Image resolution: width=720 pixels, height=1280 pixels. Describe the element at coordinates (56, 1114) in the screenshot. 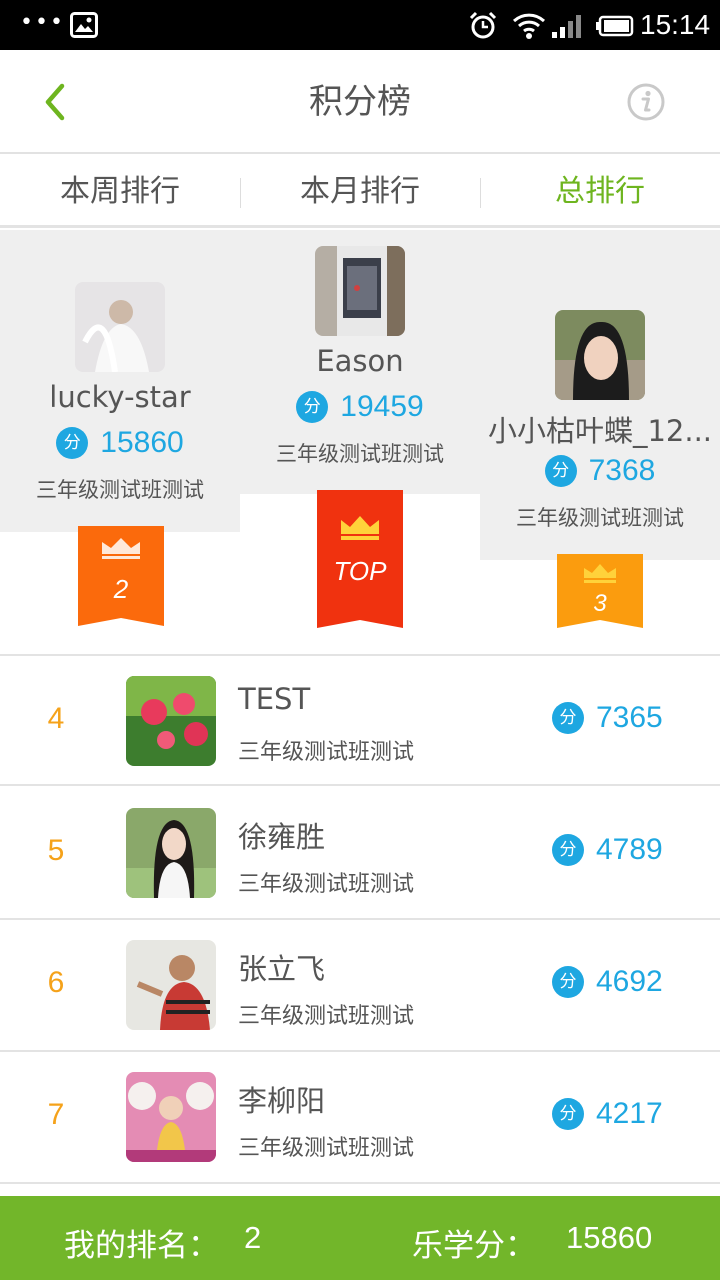

I see `rank-number: 7` at that location.